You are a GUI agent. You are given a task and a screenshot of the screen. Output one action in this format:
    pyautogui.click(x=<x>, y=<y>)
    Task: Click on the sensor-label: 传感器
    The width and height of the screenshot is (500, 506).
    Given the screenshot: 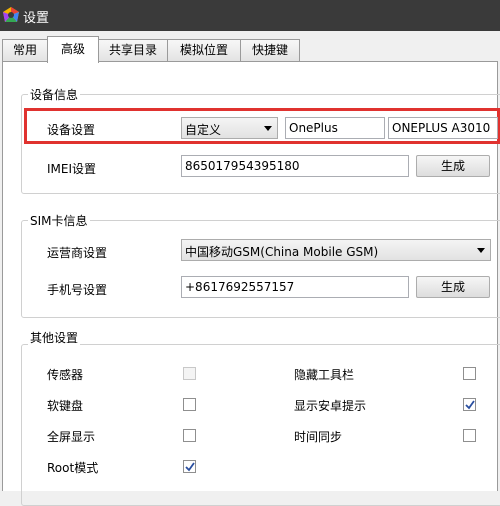 What is the action you would take?
    pyautogui.click(x=65, y=375)
    